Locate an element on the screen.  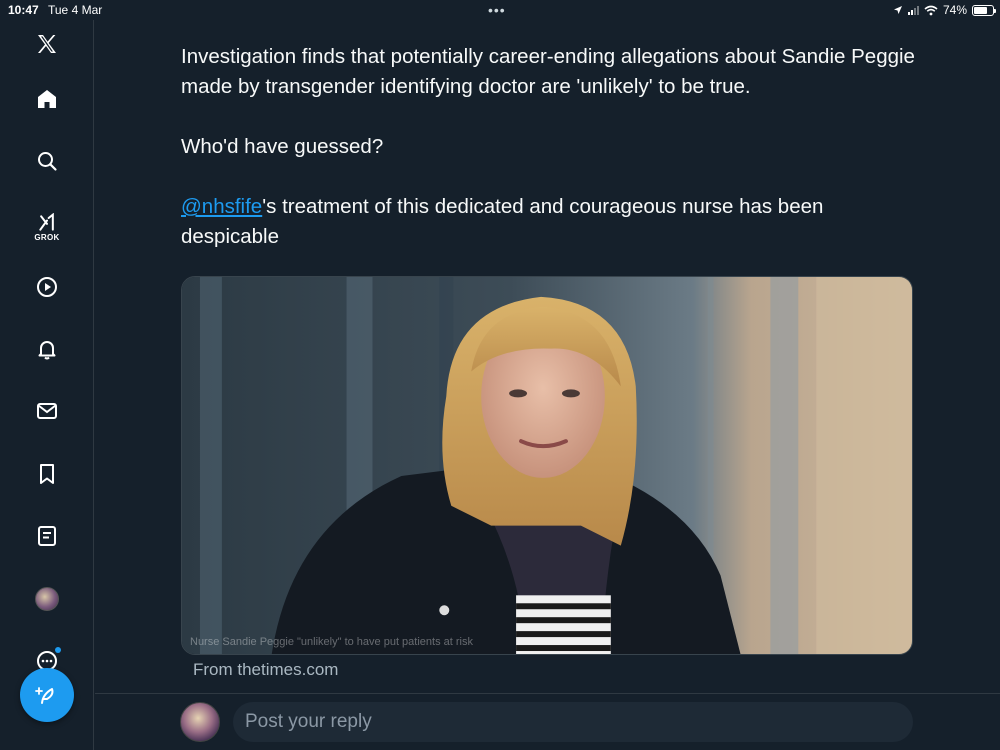
x-logo-icon is located at coordinates (47, 44).